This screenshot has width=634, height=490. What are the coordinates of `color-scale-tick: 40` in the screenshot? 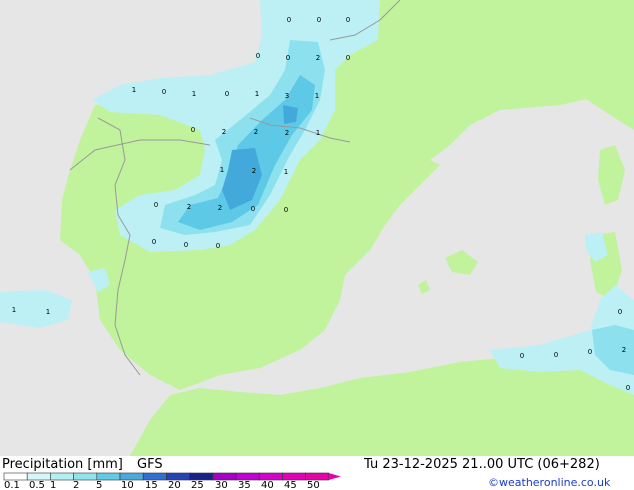 It's located at (267, 485).